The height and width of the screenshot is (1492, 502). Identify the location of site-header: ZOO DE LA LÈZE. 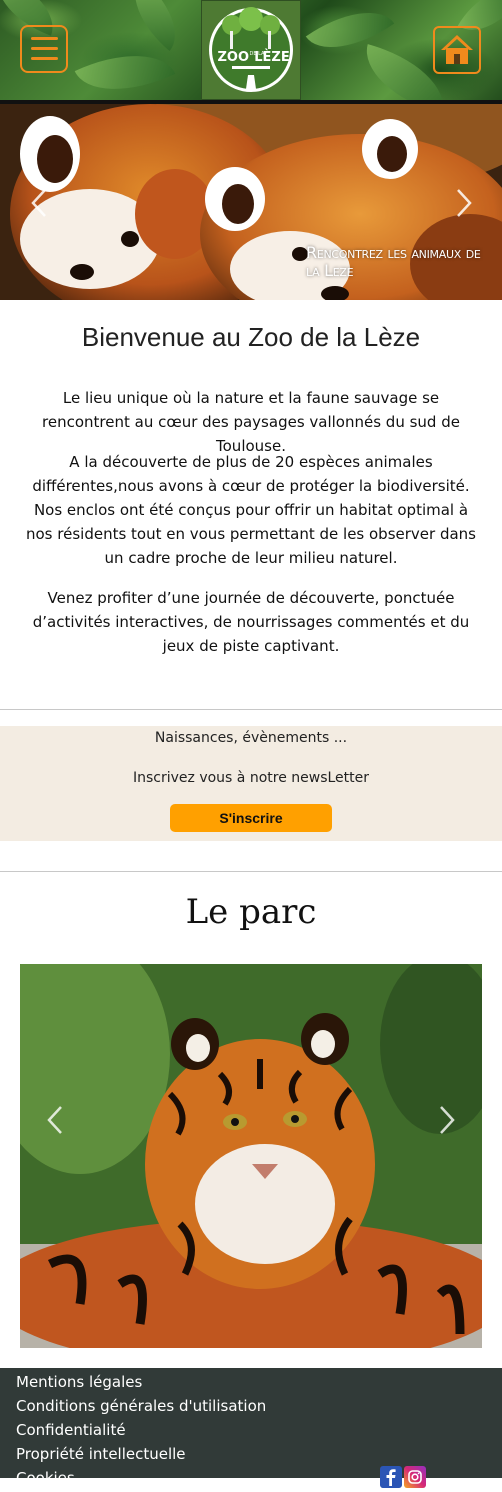
(251, 50).